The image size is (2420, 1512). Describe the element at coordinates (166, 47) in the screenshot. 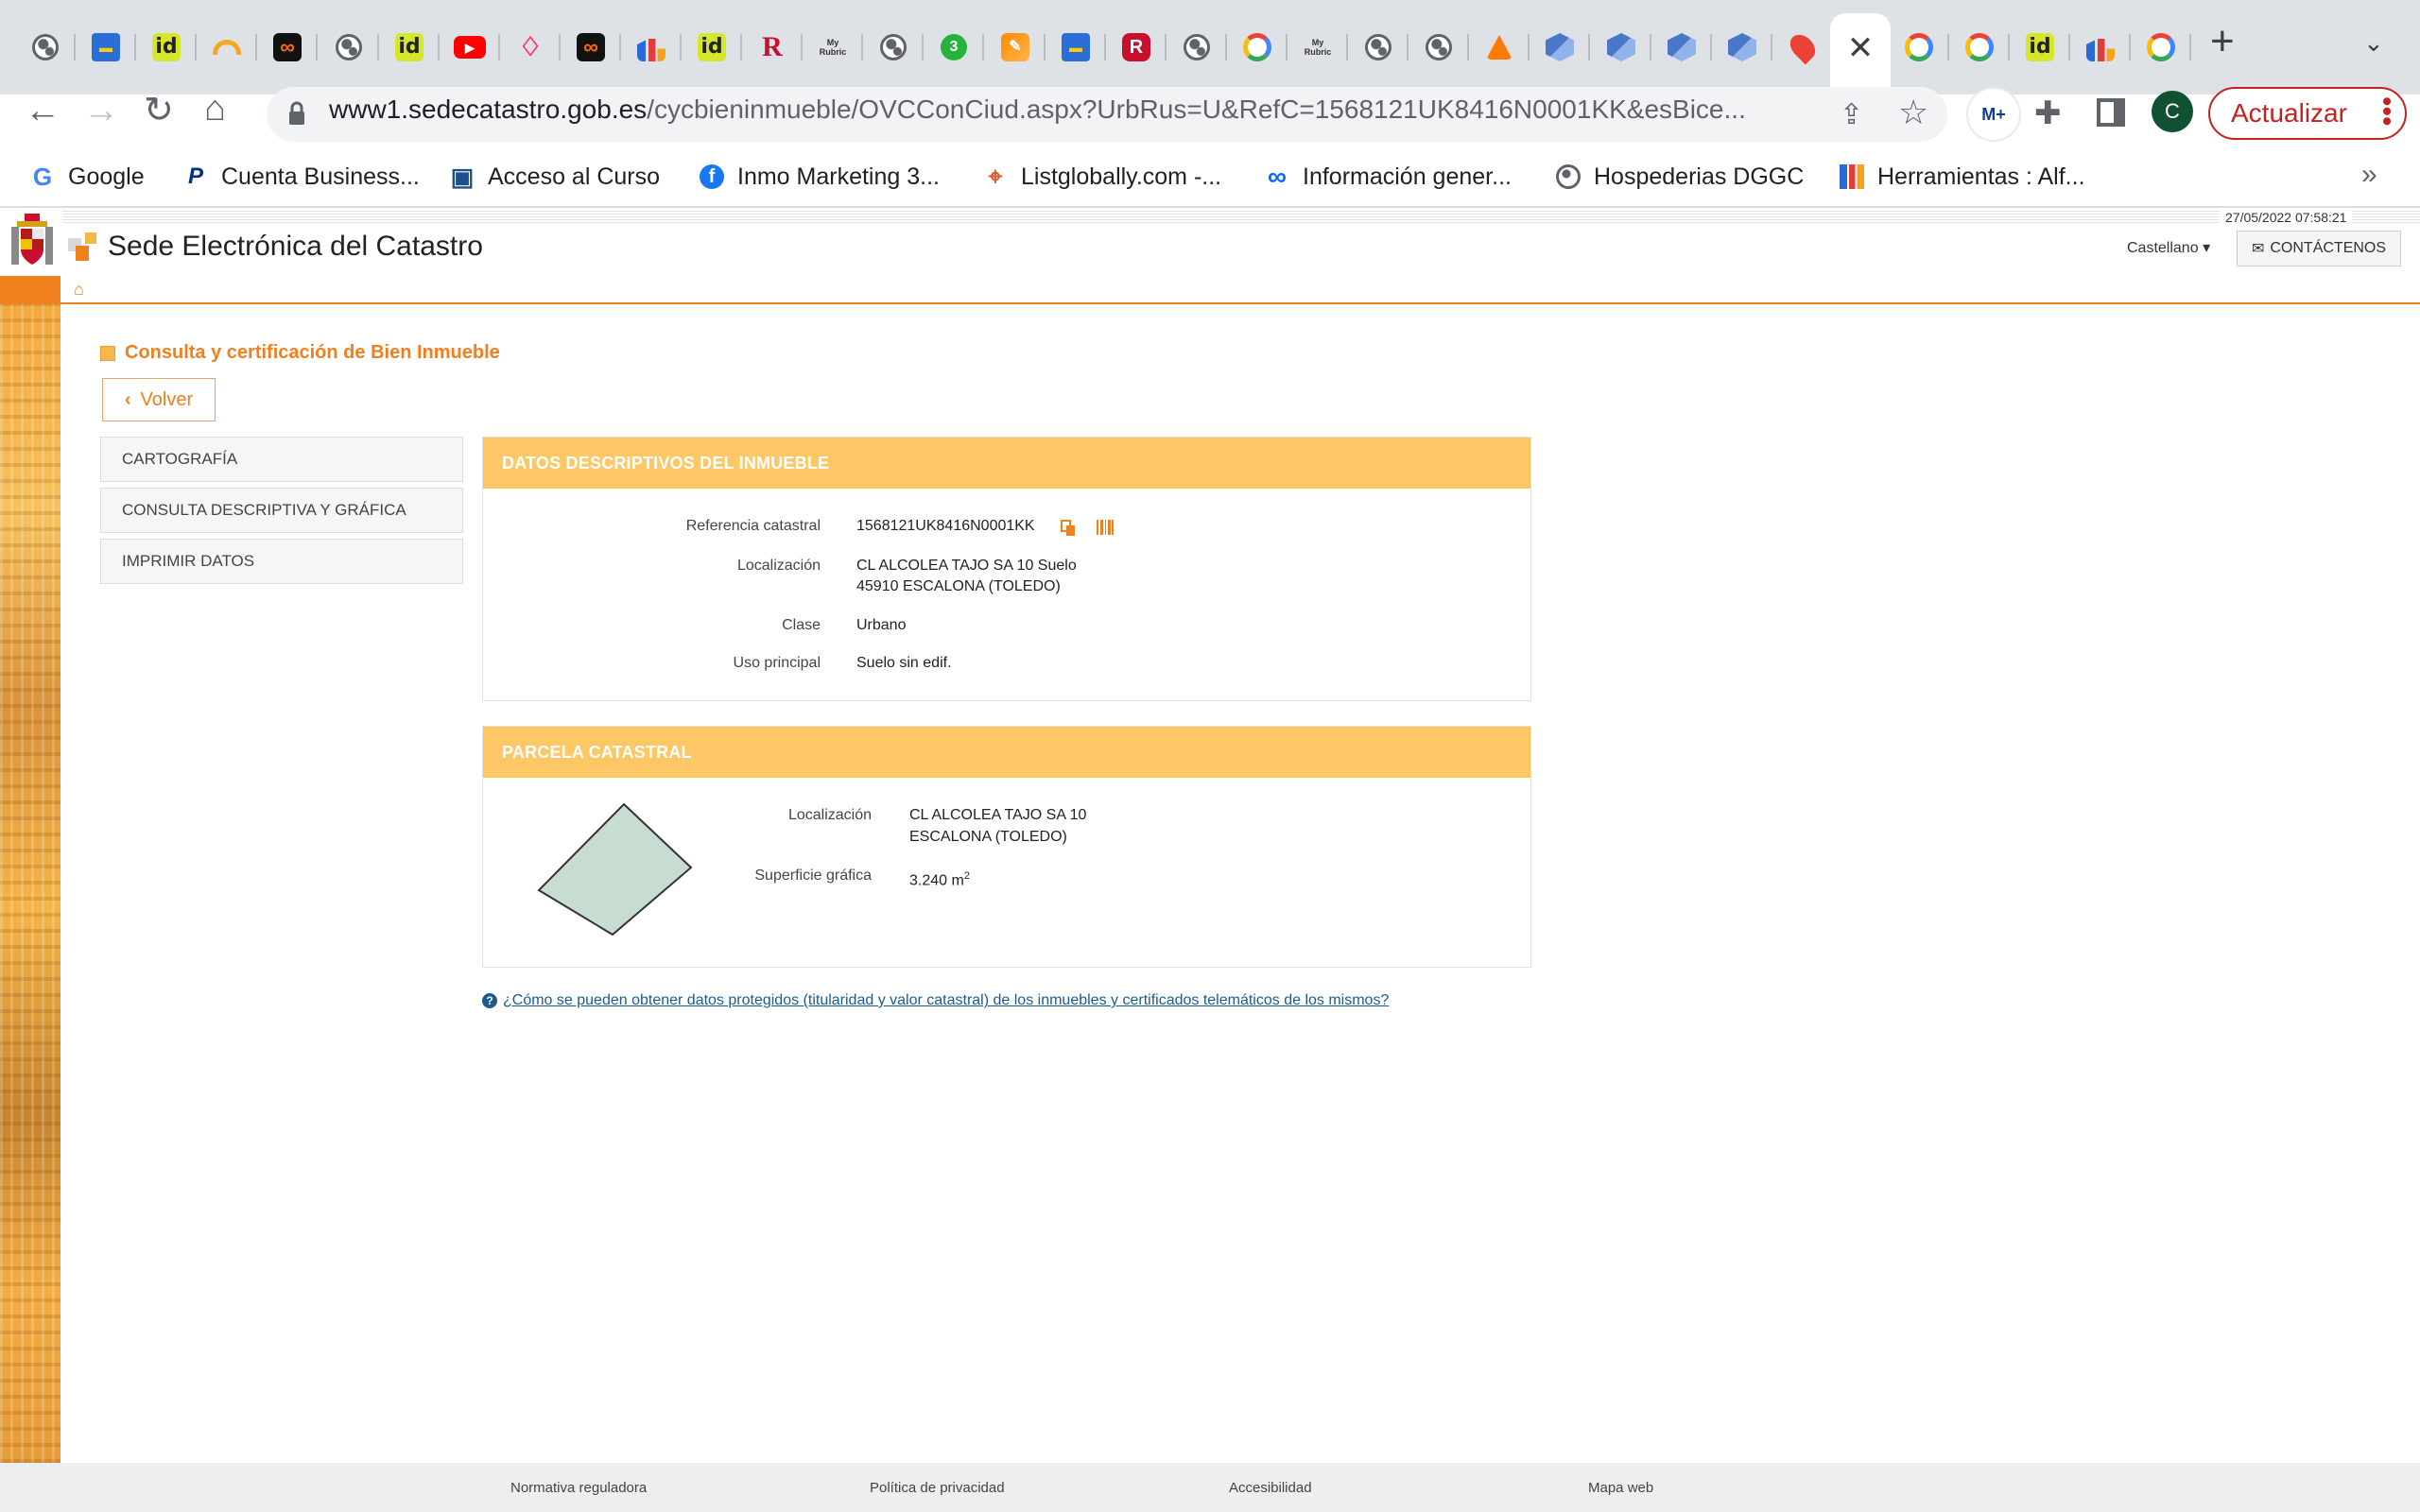

I see `tab-2: id` at that location.